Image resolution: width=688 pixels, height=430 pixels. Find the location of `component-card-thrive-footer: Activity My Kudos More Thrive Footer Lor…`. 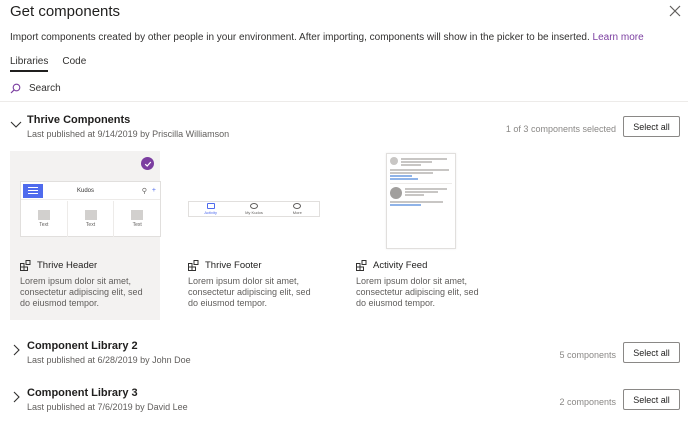

component-card-thrive-footer: Activity My Kudos More Thrive Footer Lor… is located at coordinates (253, 235).